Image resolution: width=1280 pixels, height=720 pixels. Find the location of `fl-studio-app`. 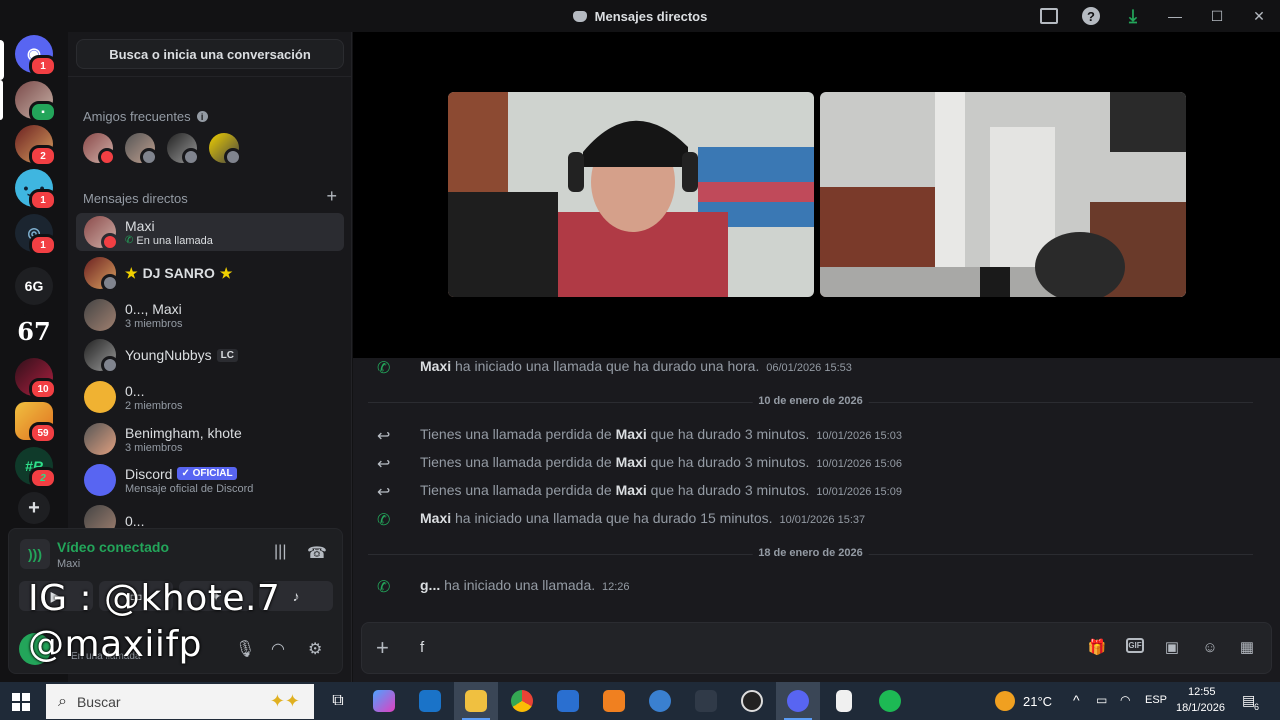

fl-studio-app is located at coordinates (614, 701).